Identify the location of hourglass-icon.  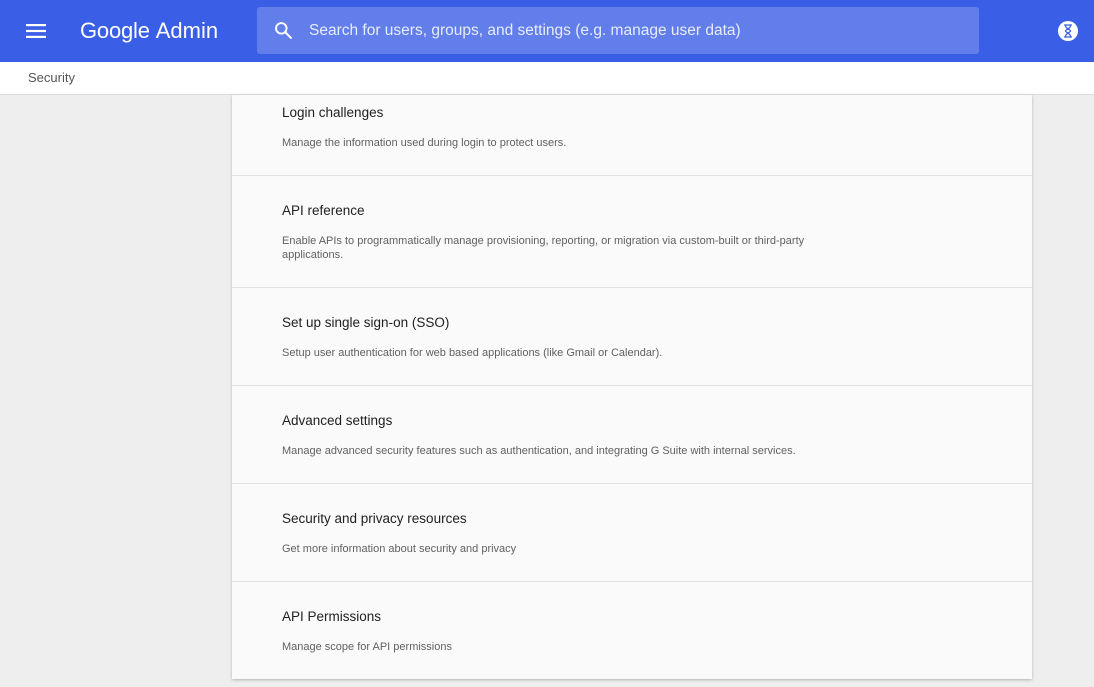
(1068, 31).